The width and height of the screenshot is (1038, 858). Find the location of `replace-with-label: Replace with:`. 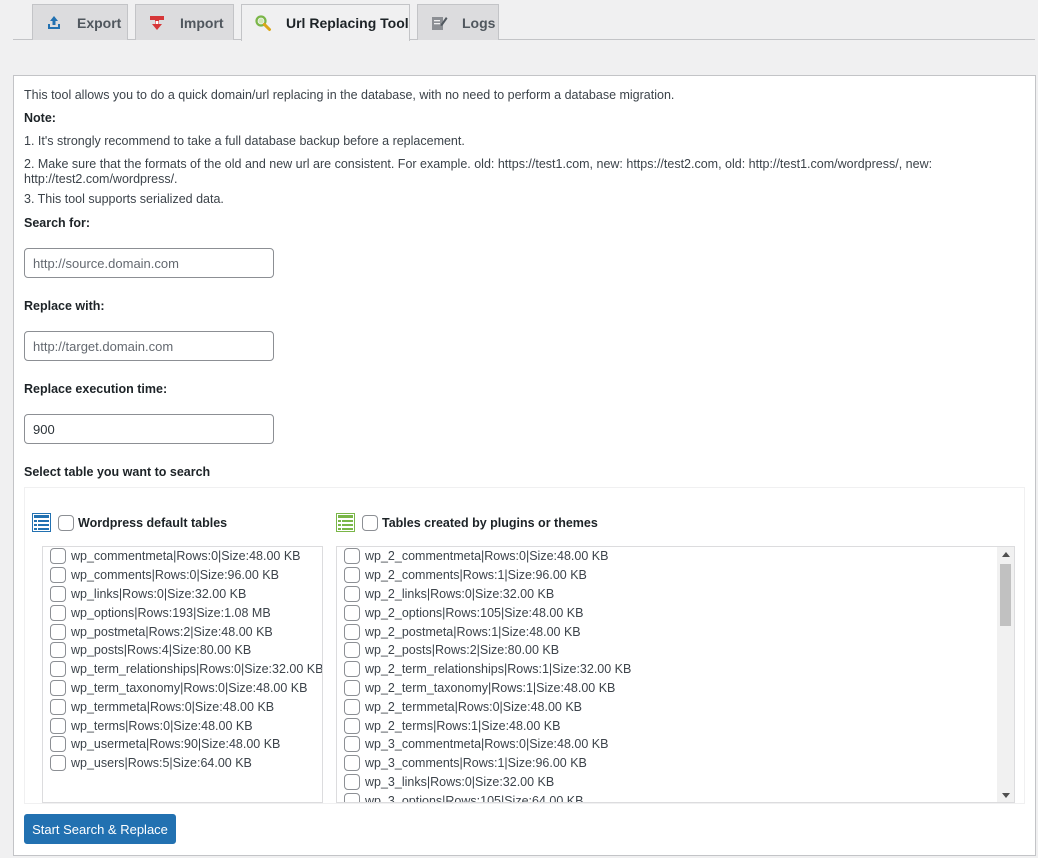

replace-with-label: Replace with: is located at coordinates (64, 306).